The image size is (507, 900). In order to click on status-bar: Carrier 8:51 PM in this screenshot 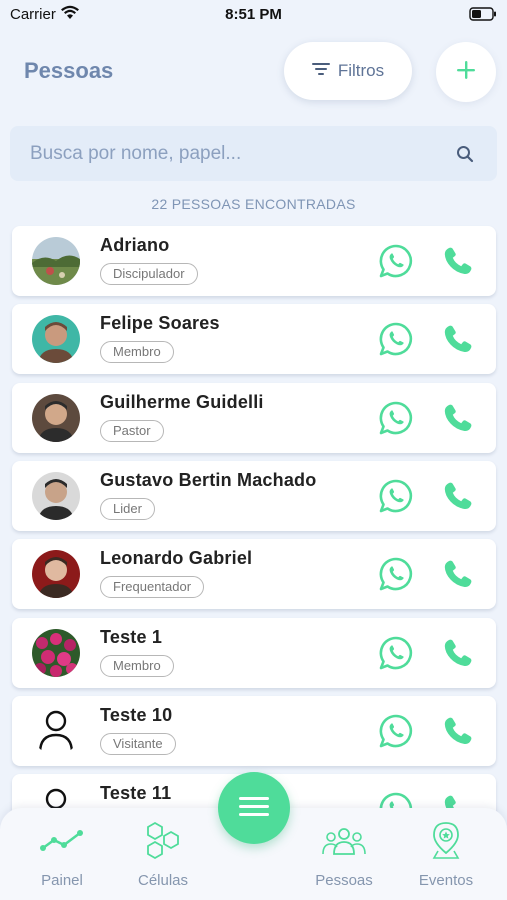, I will do `click(253, 15)`.